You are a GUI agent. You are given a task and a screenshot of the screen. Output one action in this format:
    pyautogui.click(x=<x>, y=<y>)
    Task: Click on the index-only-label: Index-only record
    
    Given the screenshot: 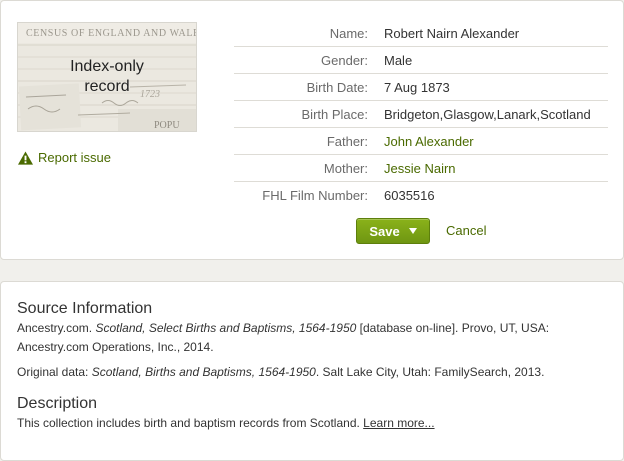 What is the action you would take?
    pyautogui.click(x=107, y=76)
    